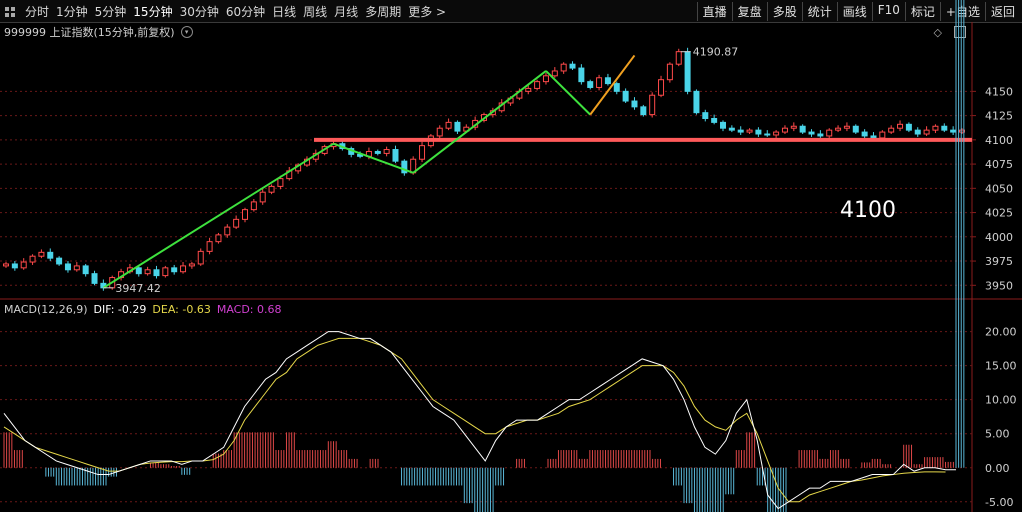 This screenshot has width=1022, height=512. I want to click on price-tick-label: 3950, so click(999, 285).